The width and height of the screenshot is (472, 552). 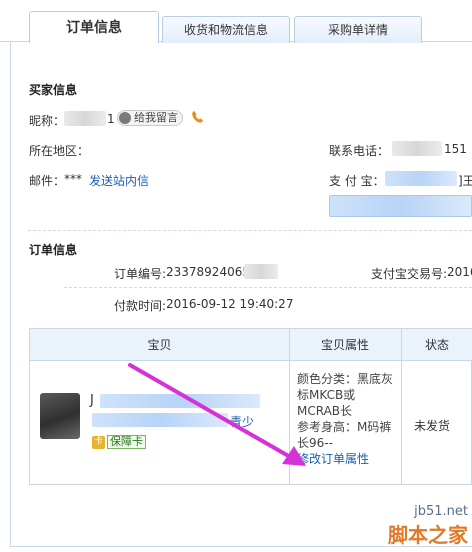 What do you see at coordinates (94, 27) in the screenshot?
I see `tab-order-info: 订单信息` at bounding box center [94, 27].